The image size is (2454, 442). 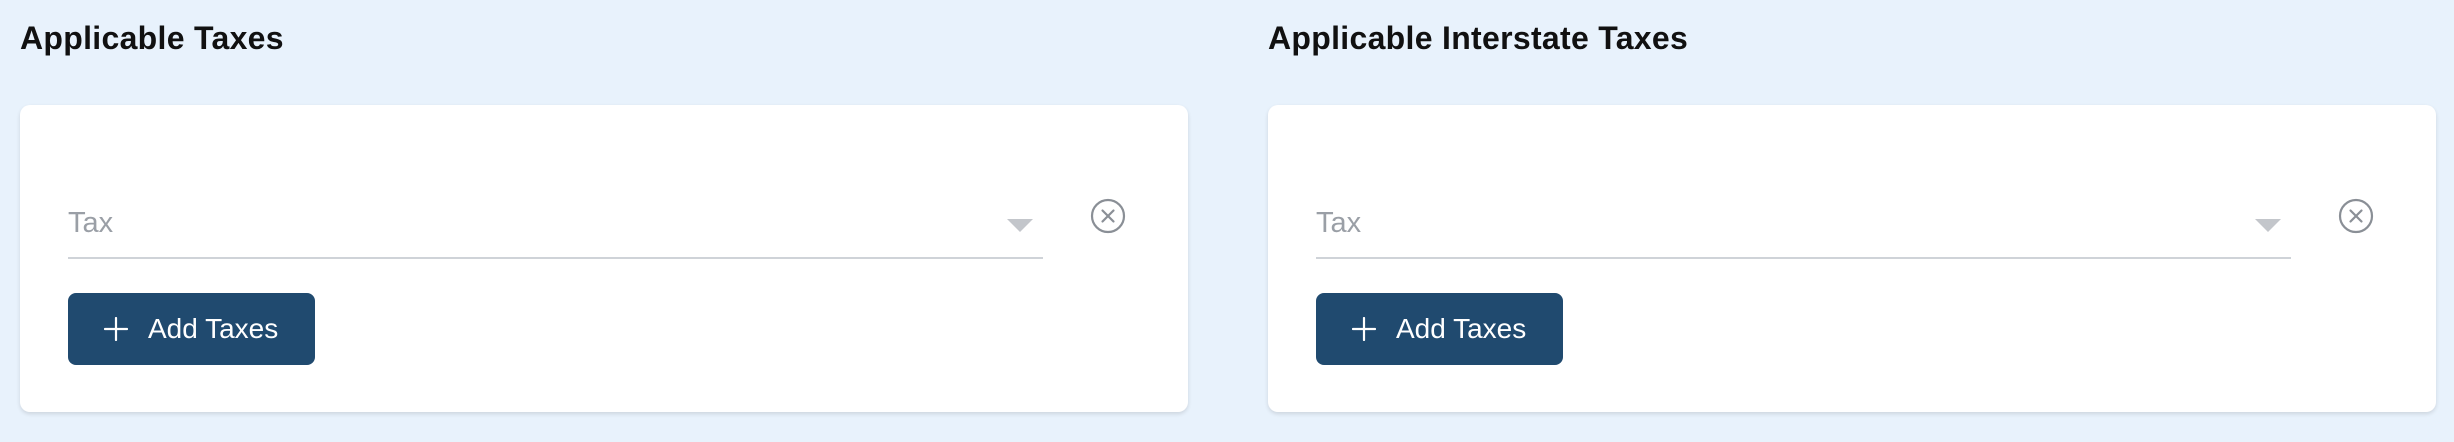 What do you see at coordinates (152, 38) in the screenshot?
I see `section-title: Applicable Taxes` at bounding box center [152, 38].